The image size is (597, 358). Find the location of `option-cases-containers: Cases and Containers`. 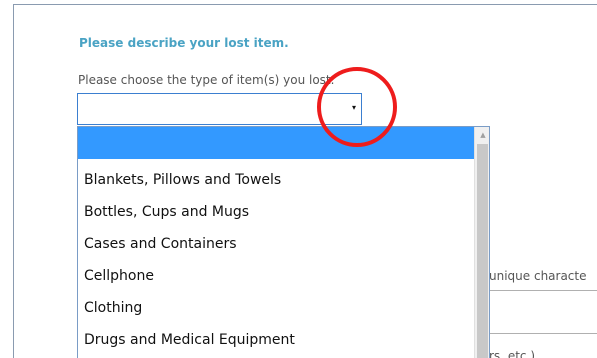

option-cases-containers: Cases and Containers is located at coordinates (276, 244).